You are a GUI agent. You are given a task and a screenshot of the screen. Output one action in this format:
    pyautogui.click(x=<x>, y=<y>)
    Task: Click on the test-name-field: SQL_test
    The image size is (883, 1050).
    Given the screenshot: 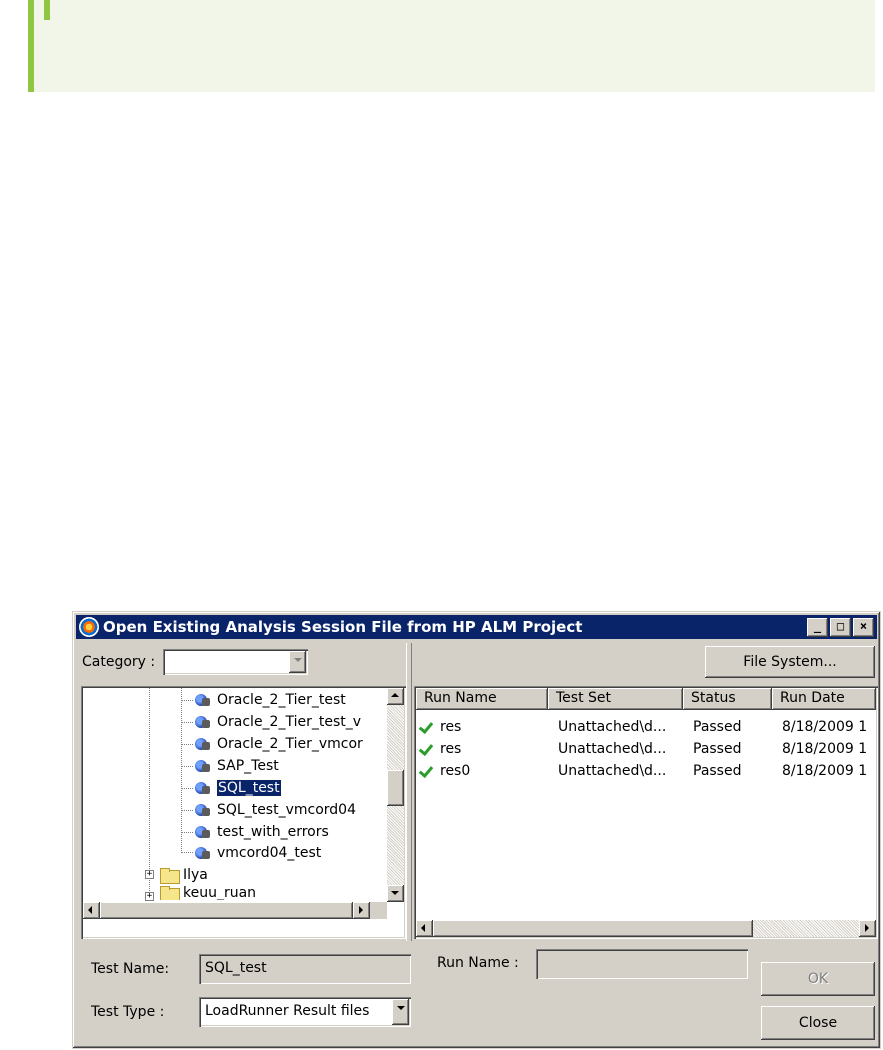 What is the action you would take?
    pyautogui.click(x=305, y=969)
    